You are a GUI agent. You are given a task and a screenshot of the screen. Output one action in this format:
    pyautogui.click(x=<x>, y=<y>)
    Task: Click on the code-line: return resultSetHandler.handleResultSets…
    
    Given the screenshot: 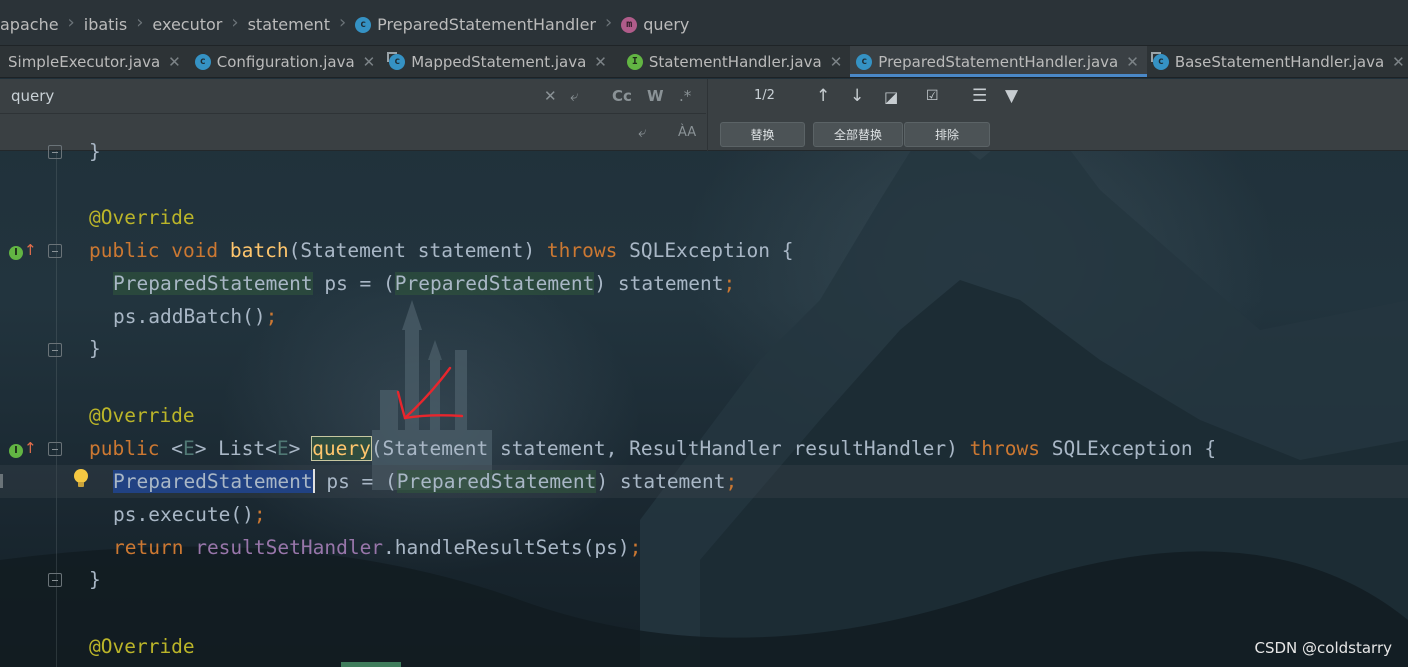 What is the action you would take?
    pyautogui.click(x=704, y=547)
    